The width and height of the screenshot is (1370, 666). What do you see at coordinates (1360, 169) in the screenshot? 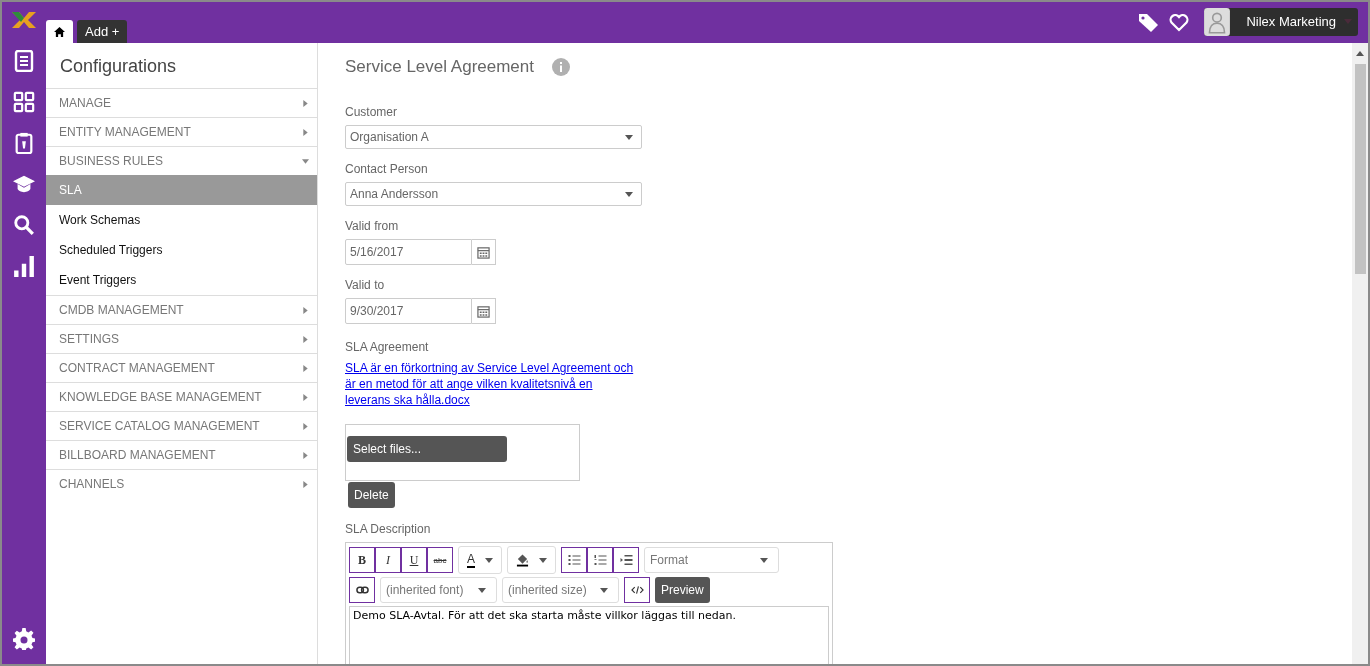
I see `scrollbar-thumb` at bounding box center [1360, 169].